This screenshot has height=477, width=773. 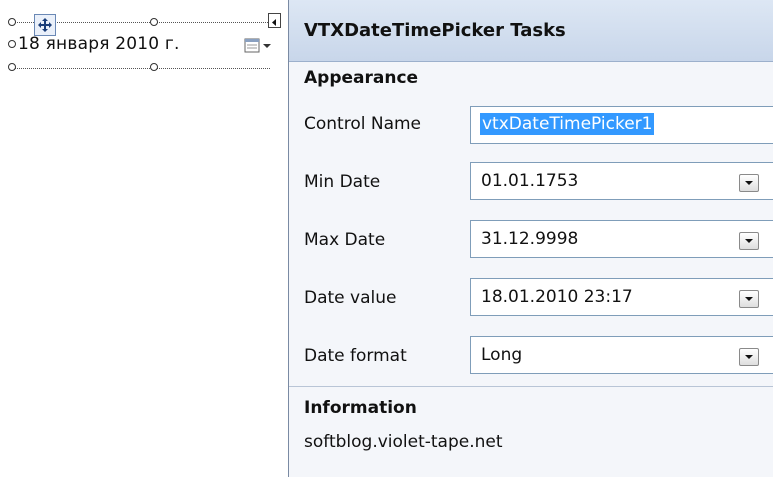 What do you see at coordinates (363, 124) in the screenshot?
I see `control-name-label: Control Name` at bounding box center [363, 124].